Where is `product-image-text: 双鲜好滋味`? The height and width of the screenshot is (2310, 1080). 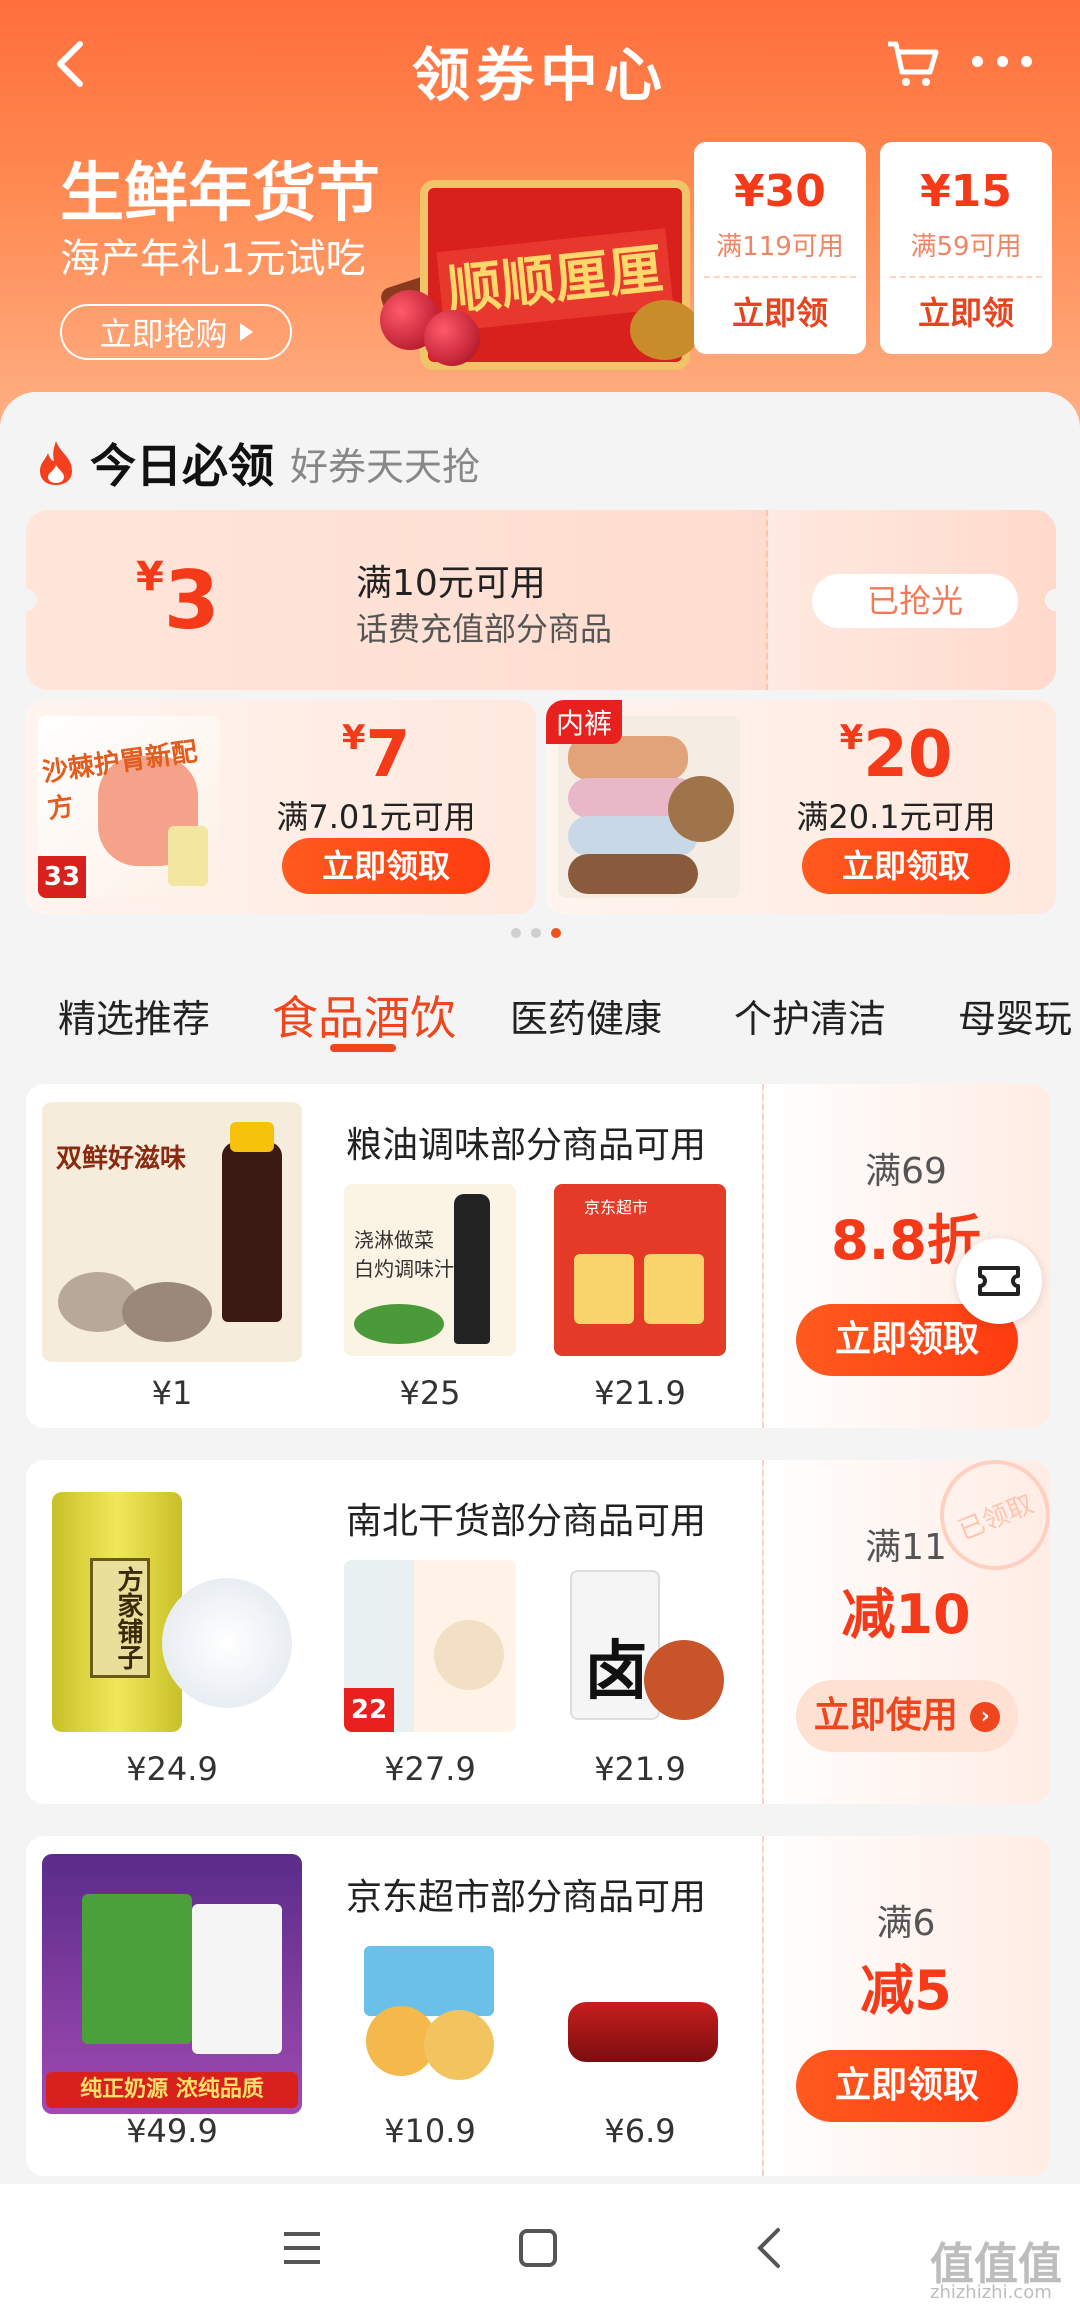
product-image-text: 双鲜好滋味 is located at coordinates (121, 1159).